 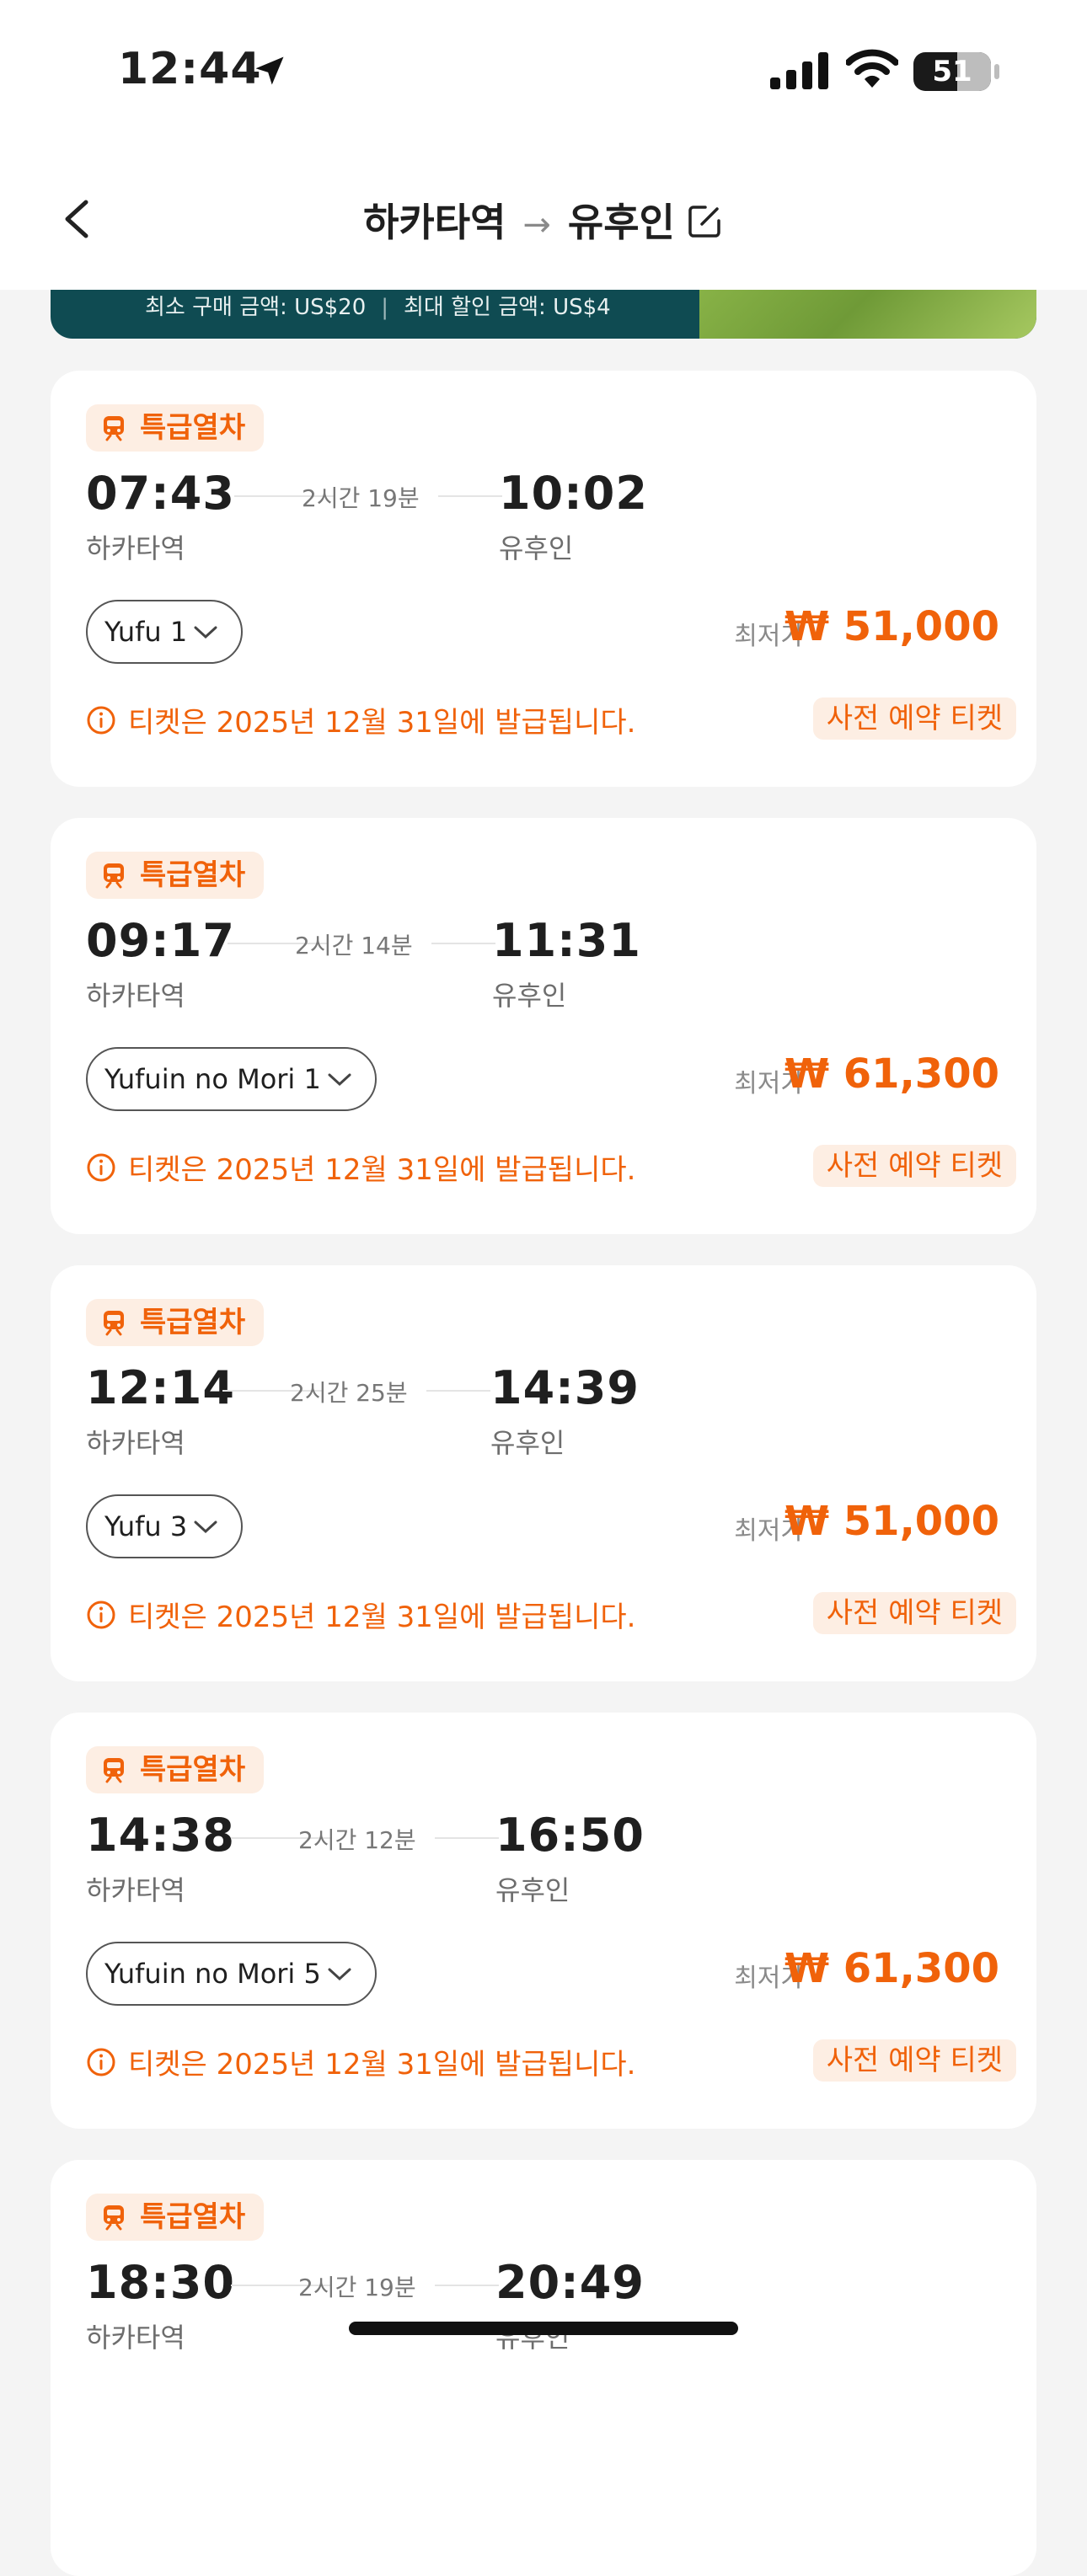 I want to click on destination-station: 유후인, so click(x=621, y=222).